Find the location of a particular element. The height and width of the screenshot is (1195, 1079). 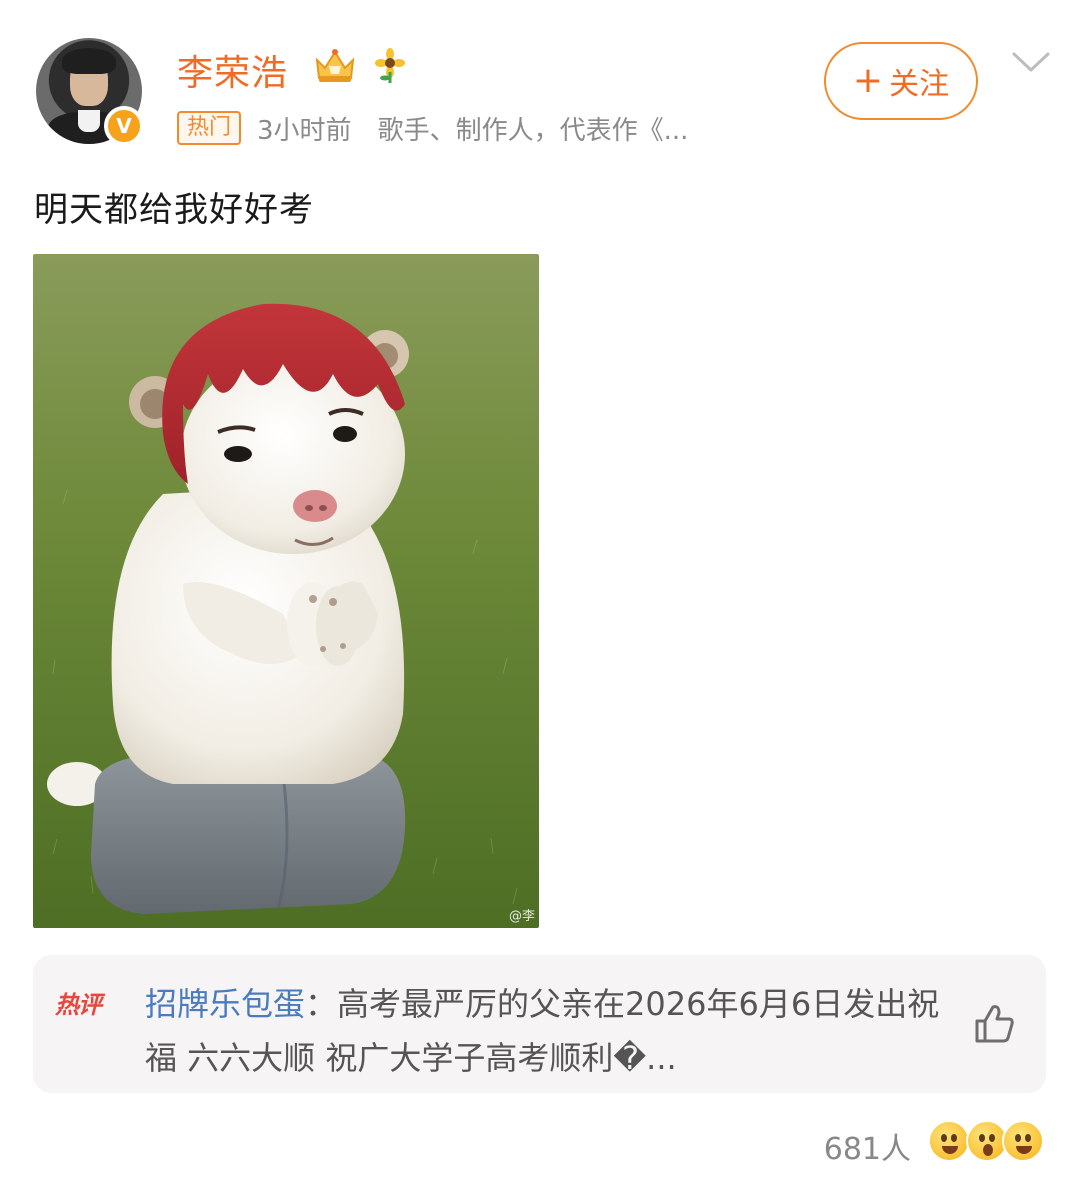

hot-comment-tag: 热评 is located at coordinates (78, 1005).